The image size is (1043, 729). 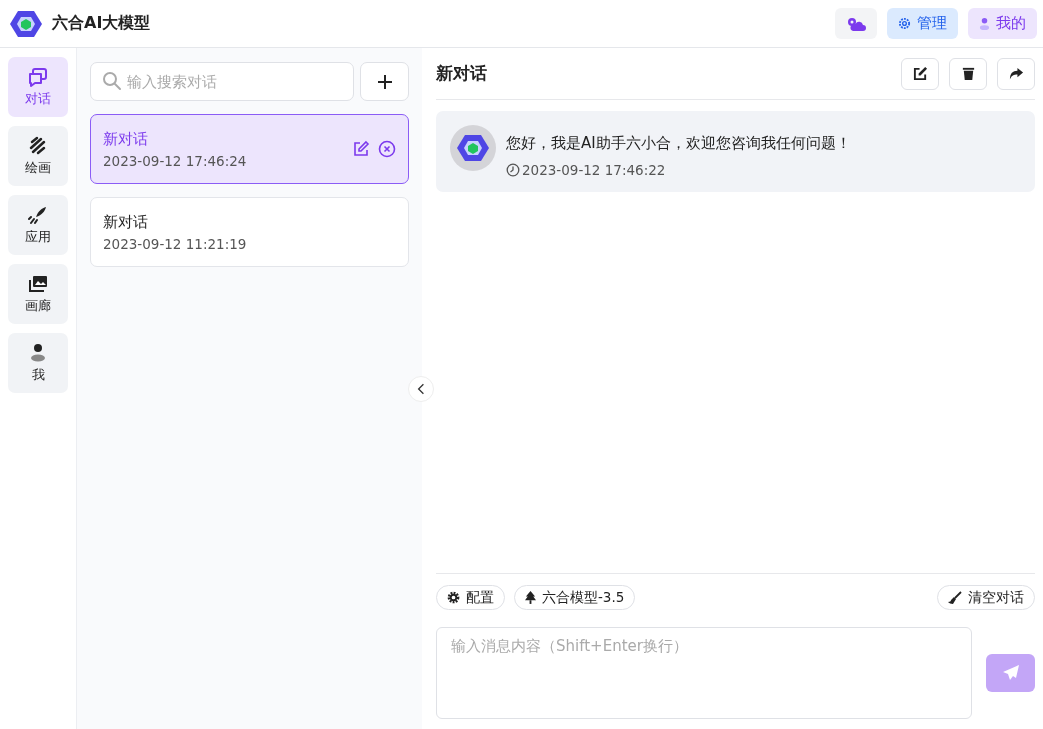 I want to click on message-text: 您好，我是AI助手六小合，欢迎您咨询我任何问题！, so click(x=678, y=143).